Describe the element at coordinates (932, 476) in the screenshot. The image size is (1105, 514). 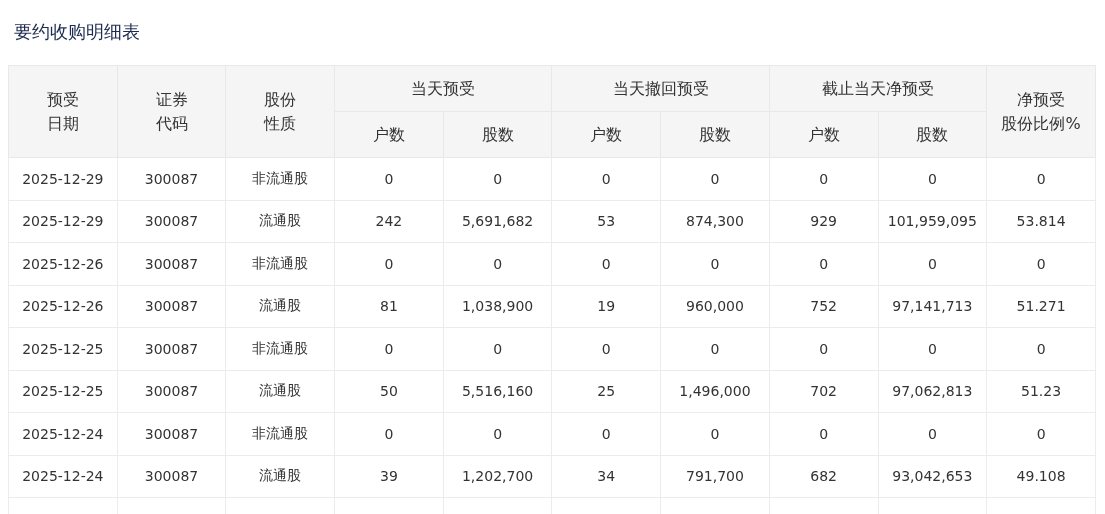
I see `table-cell: 93,042,653` at that location.